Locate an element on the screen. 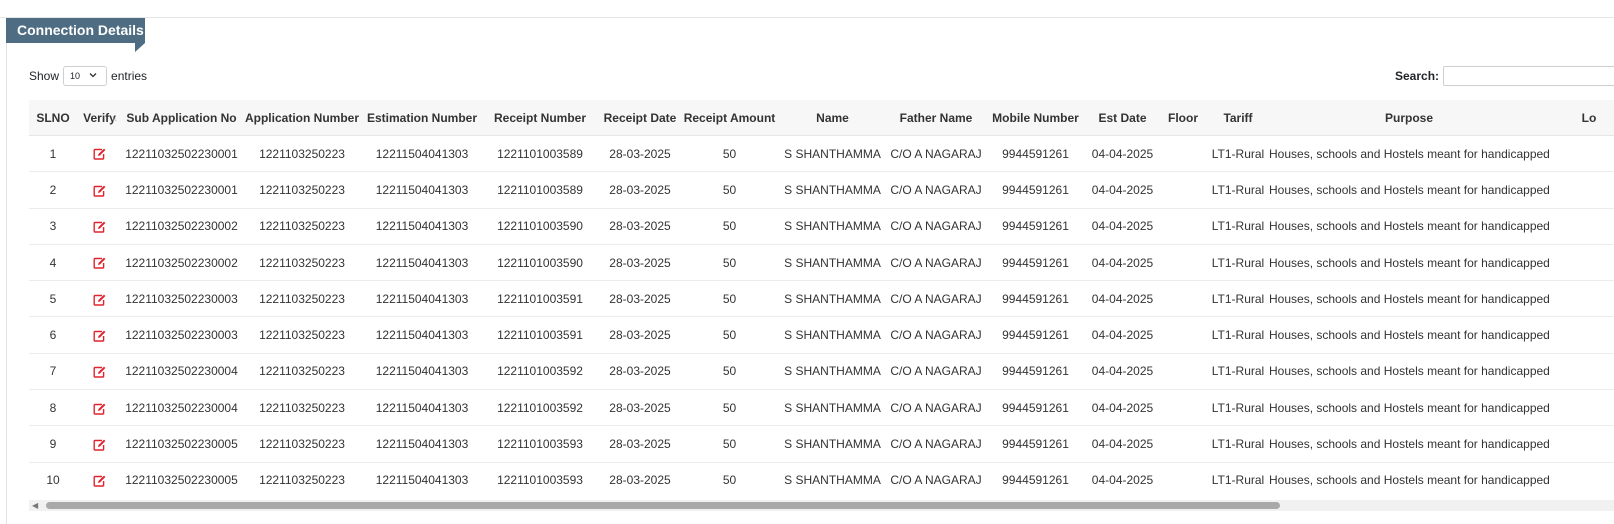  column-header: Estimation Number is located at coordinates (422, 118).